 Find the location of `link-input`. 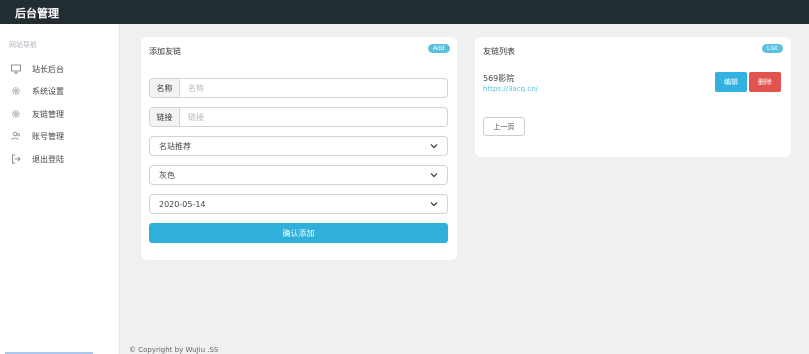

link-input is located at coordinates (313, 117).